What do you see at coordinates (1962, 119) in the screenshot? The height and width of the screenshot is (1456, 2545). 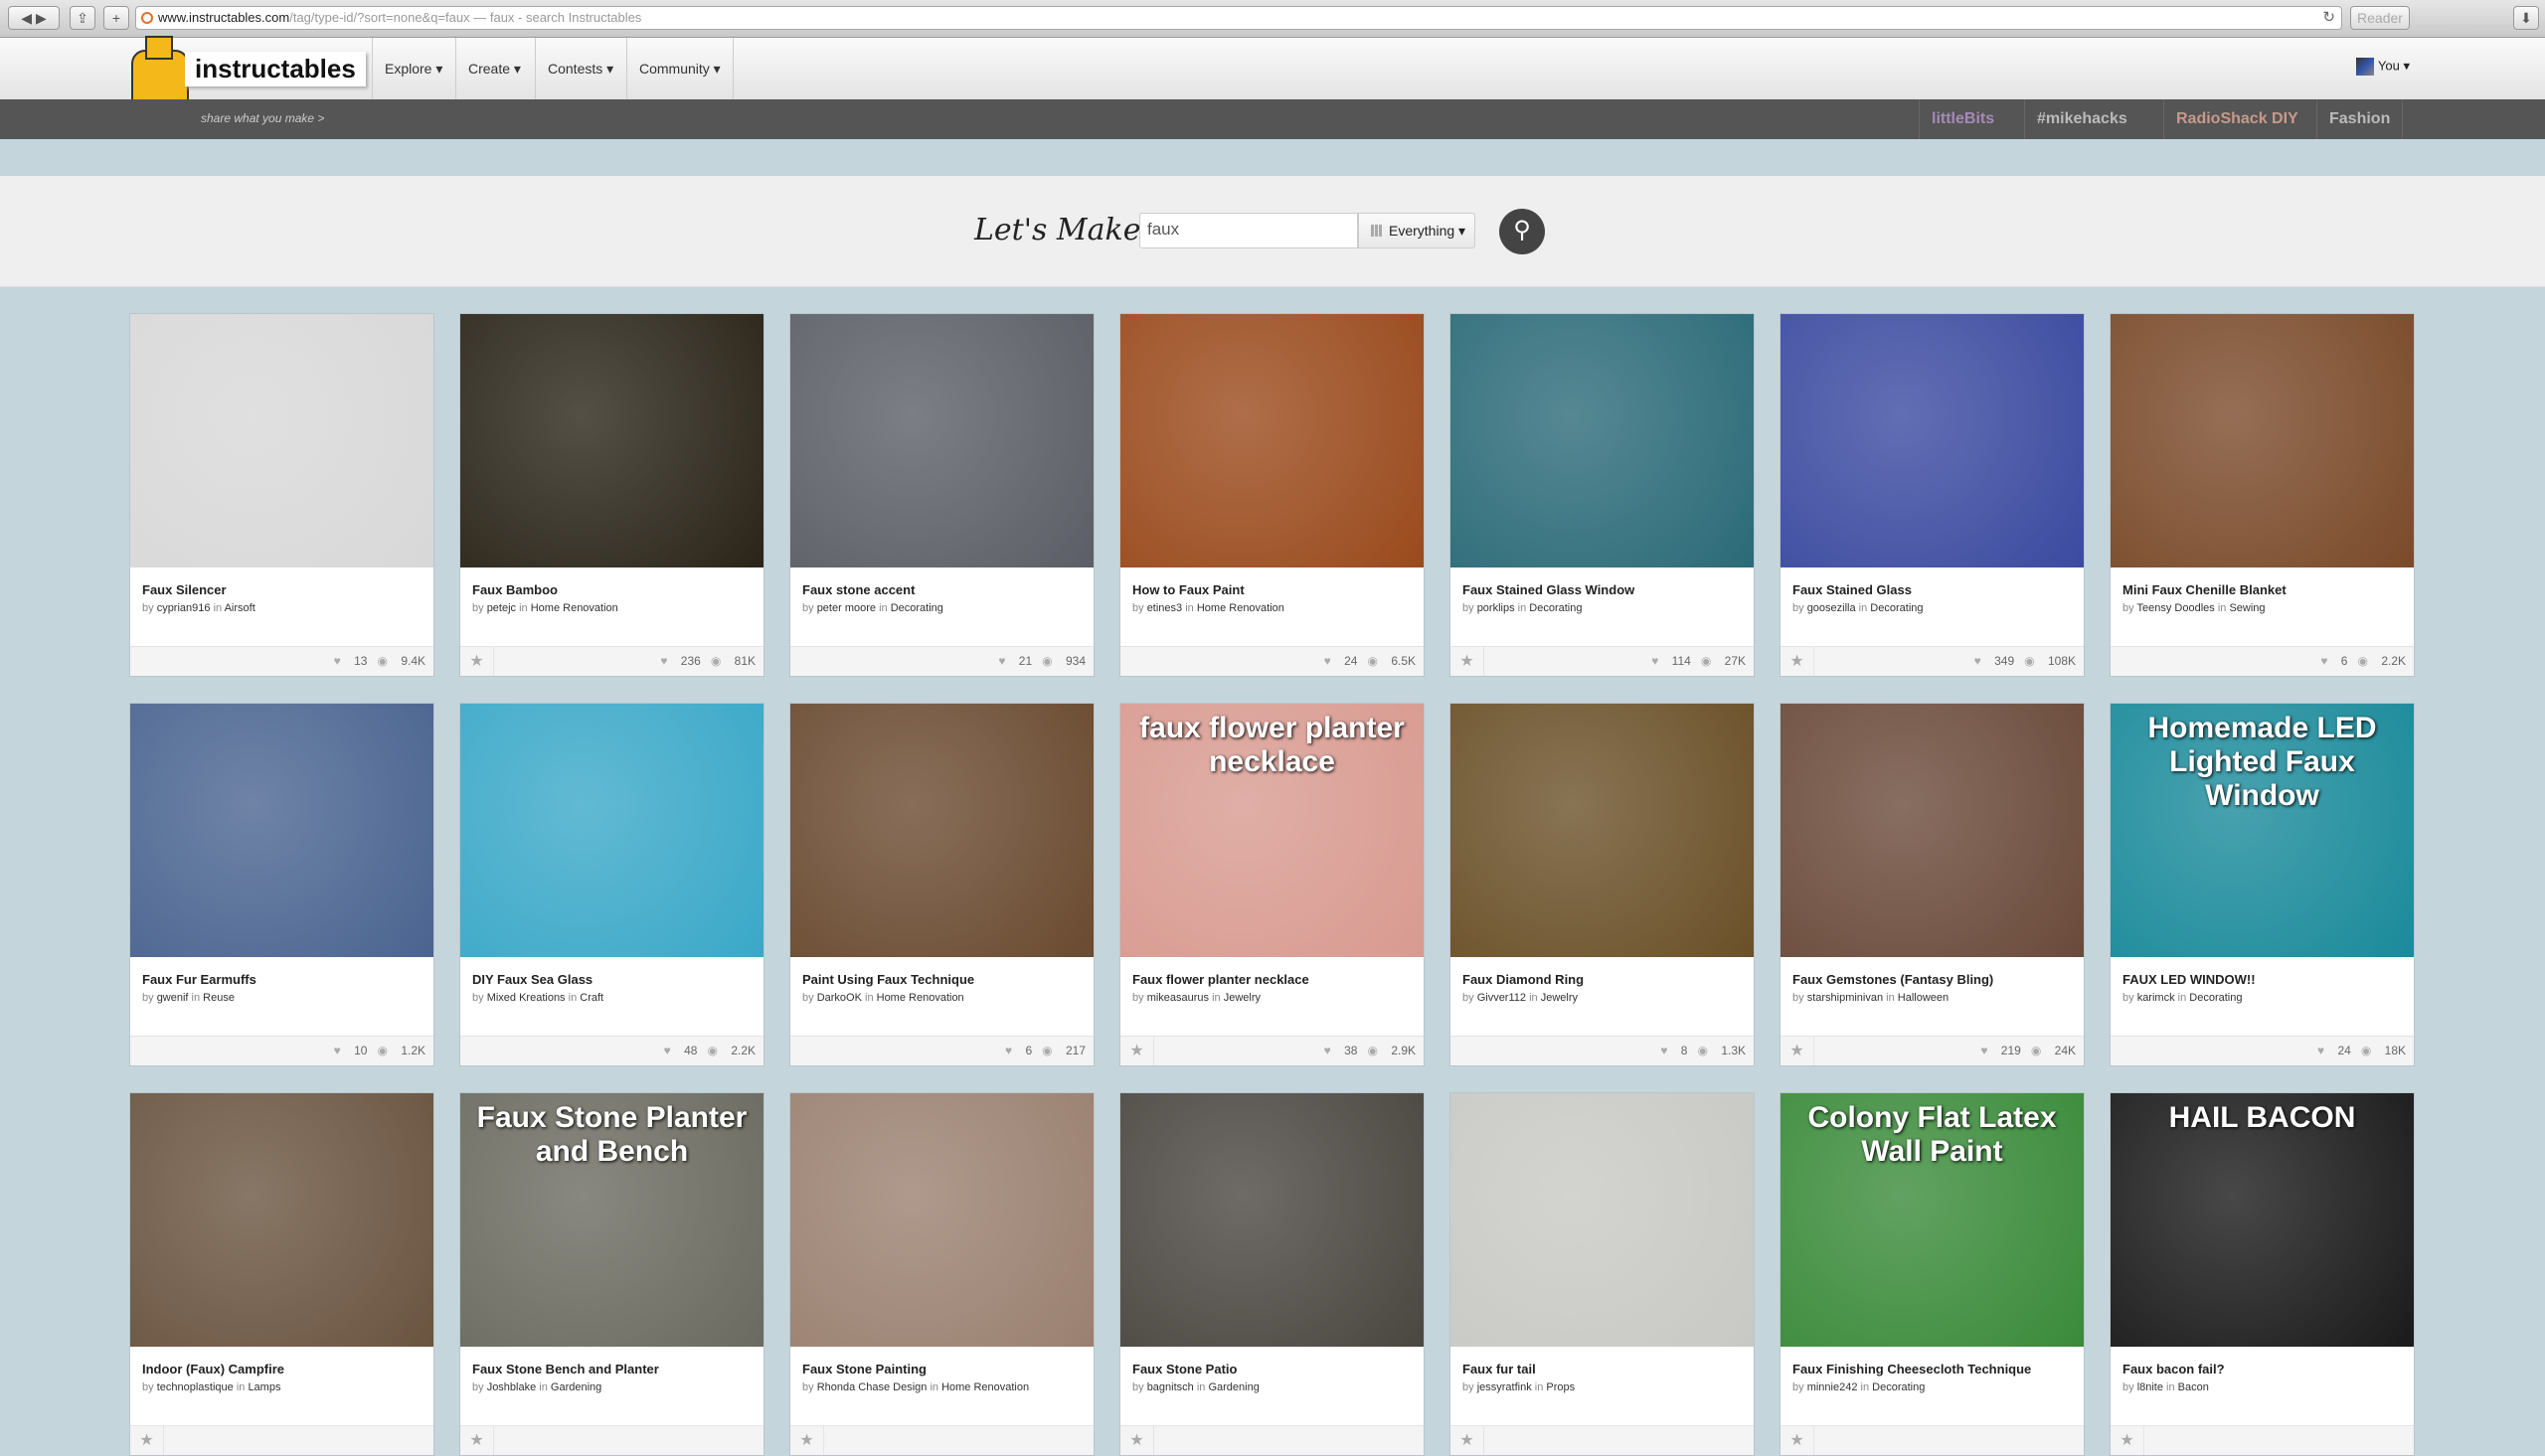 I see `partner-littlebits: littleBits` at bounding box center [1962, 119].